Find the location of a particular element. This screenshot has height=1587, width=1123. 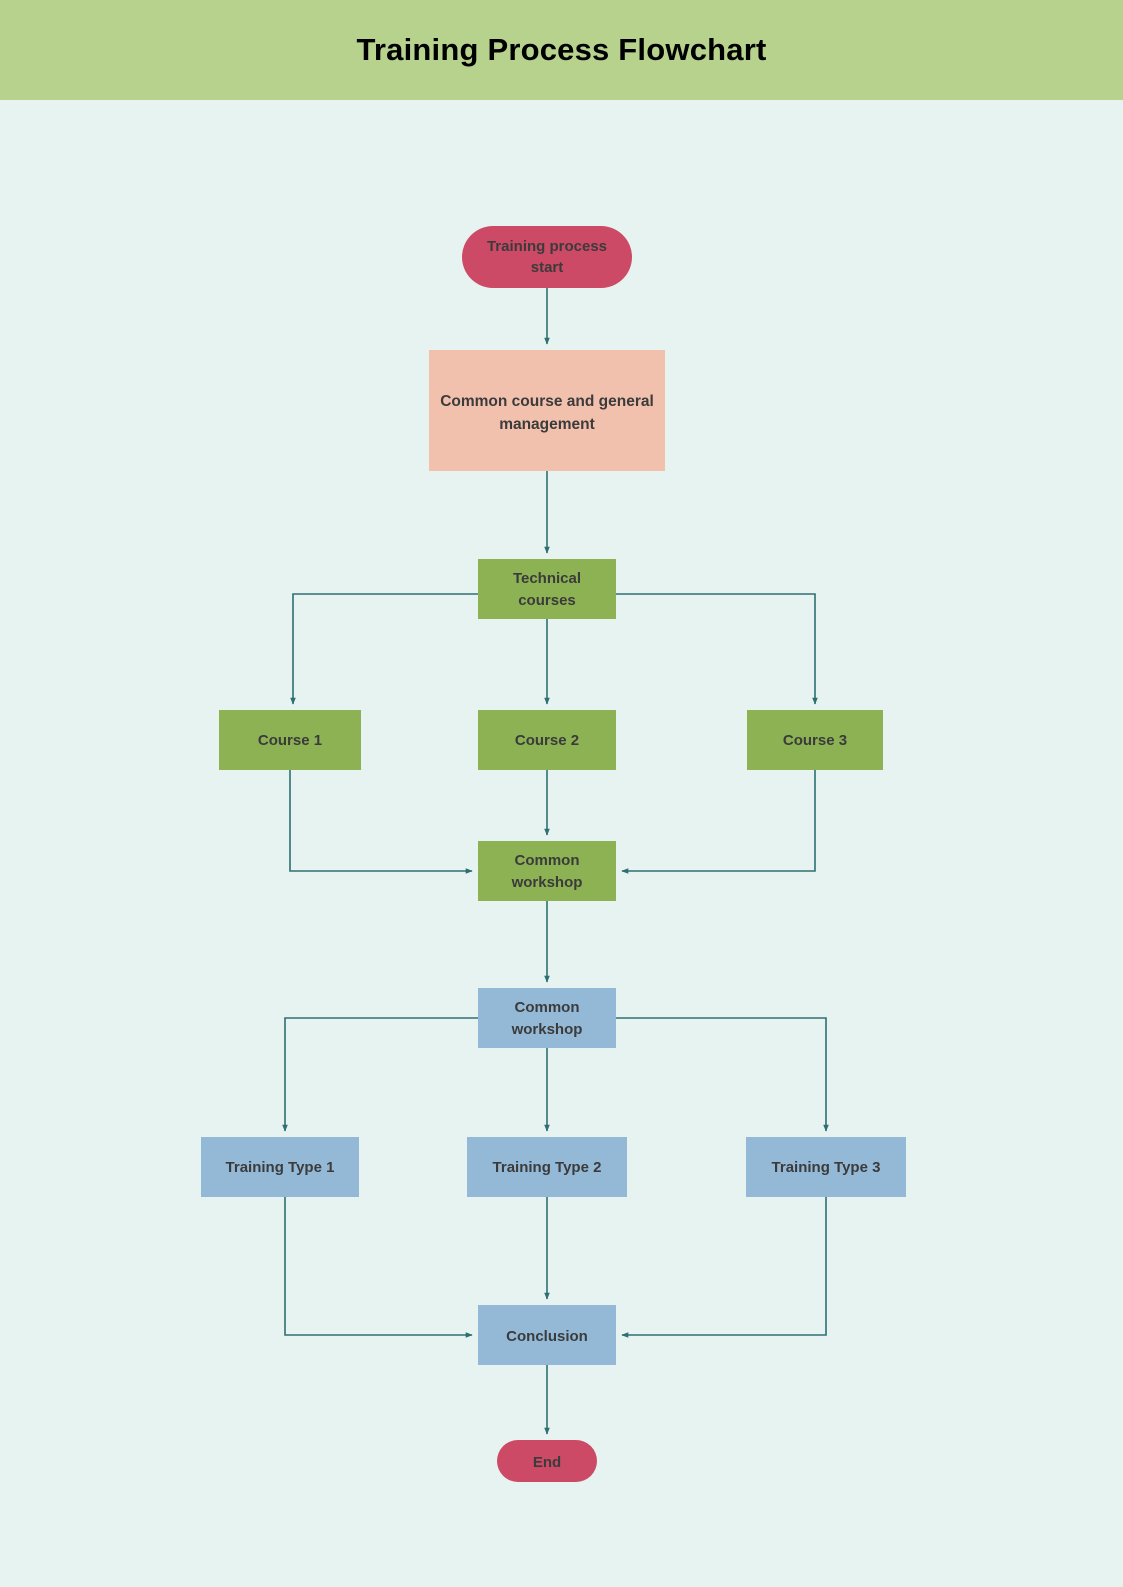

edge-course-1-to-common-workshop-green is located at coordinates (381, 822).